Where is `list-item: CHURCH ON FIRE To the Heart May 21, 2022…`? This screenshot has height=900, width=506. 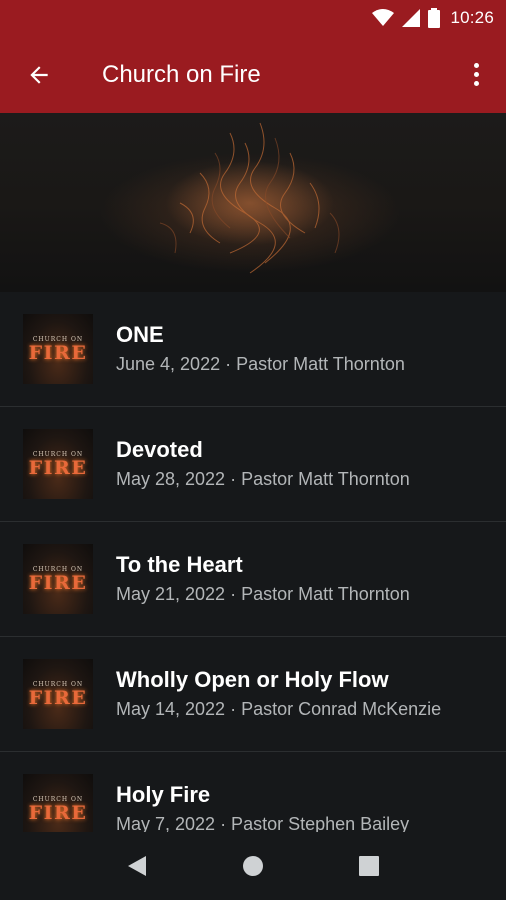 list-item: CHURCH ON FIRE To the Heart May 21, 2022… is located at coordinates (253, 579).